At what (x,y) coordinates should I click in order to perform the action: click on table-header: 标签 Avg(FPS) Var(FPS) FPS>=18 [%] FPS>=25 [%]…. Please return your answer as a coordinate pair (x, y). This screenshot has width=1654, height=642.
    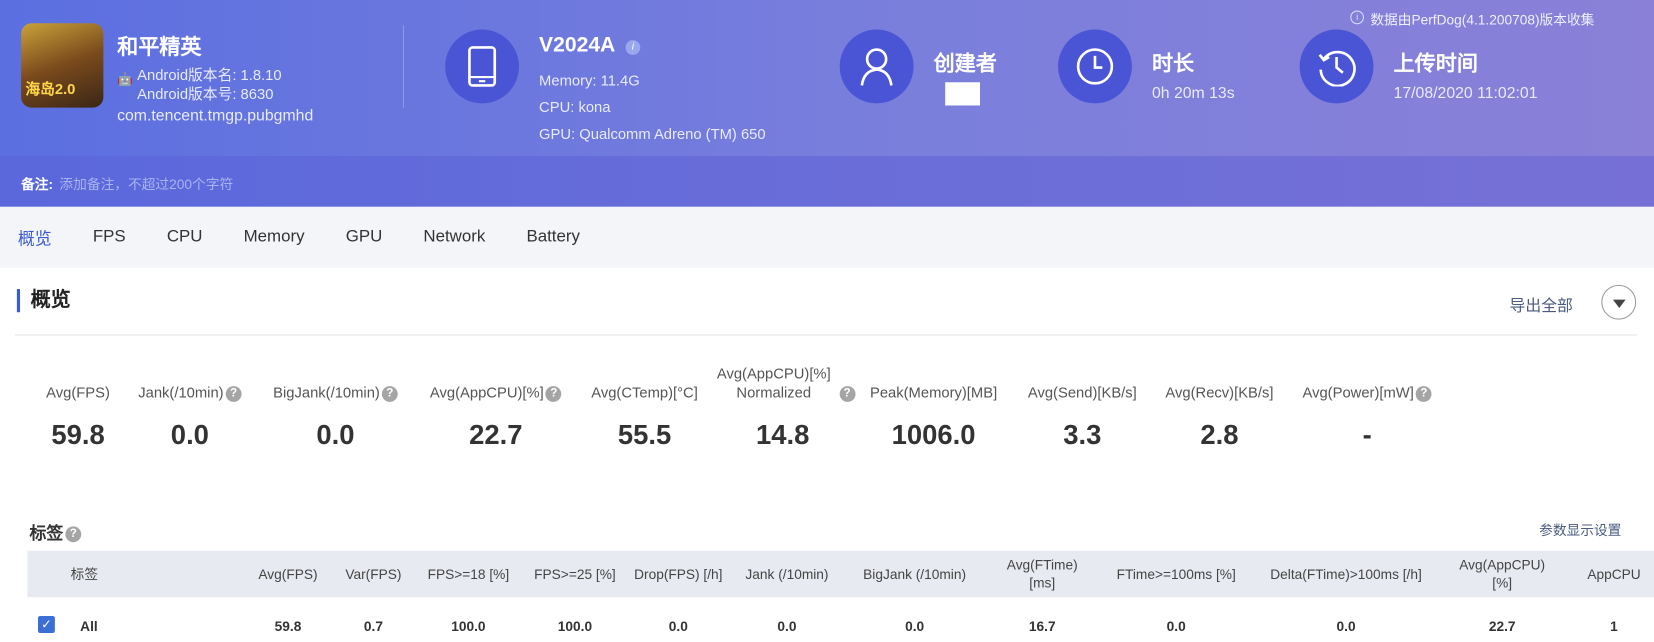
    Looking at the image, I should click on (840, 574).